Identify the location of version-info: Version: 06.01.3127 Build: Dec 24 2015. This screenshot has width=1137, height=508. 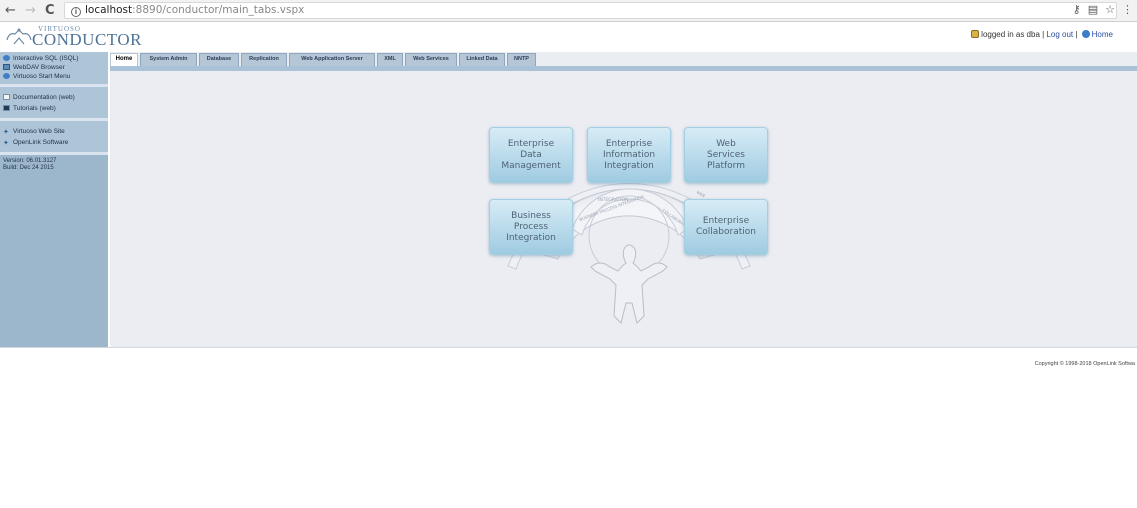
(54, 163).